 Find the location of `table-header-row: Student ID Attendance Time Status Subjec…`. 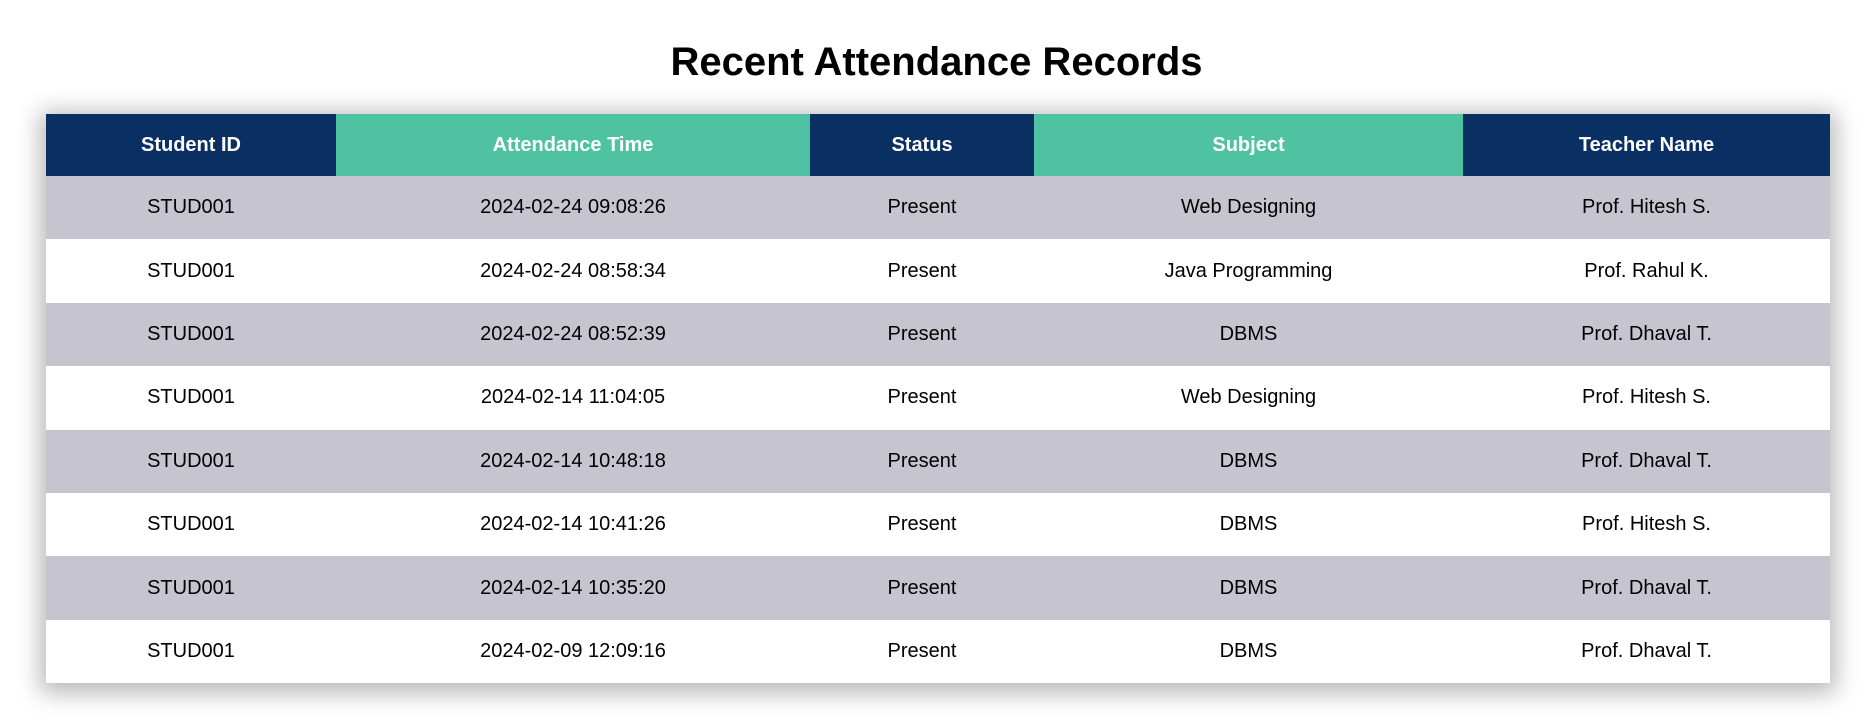

table-header-row: Student ID Attendance Time Status Subjec… is located at coordinates (938, 145).